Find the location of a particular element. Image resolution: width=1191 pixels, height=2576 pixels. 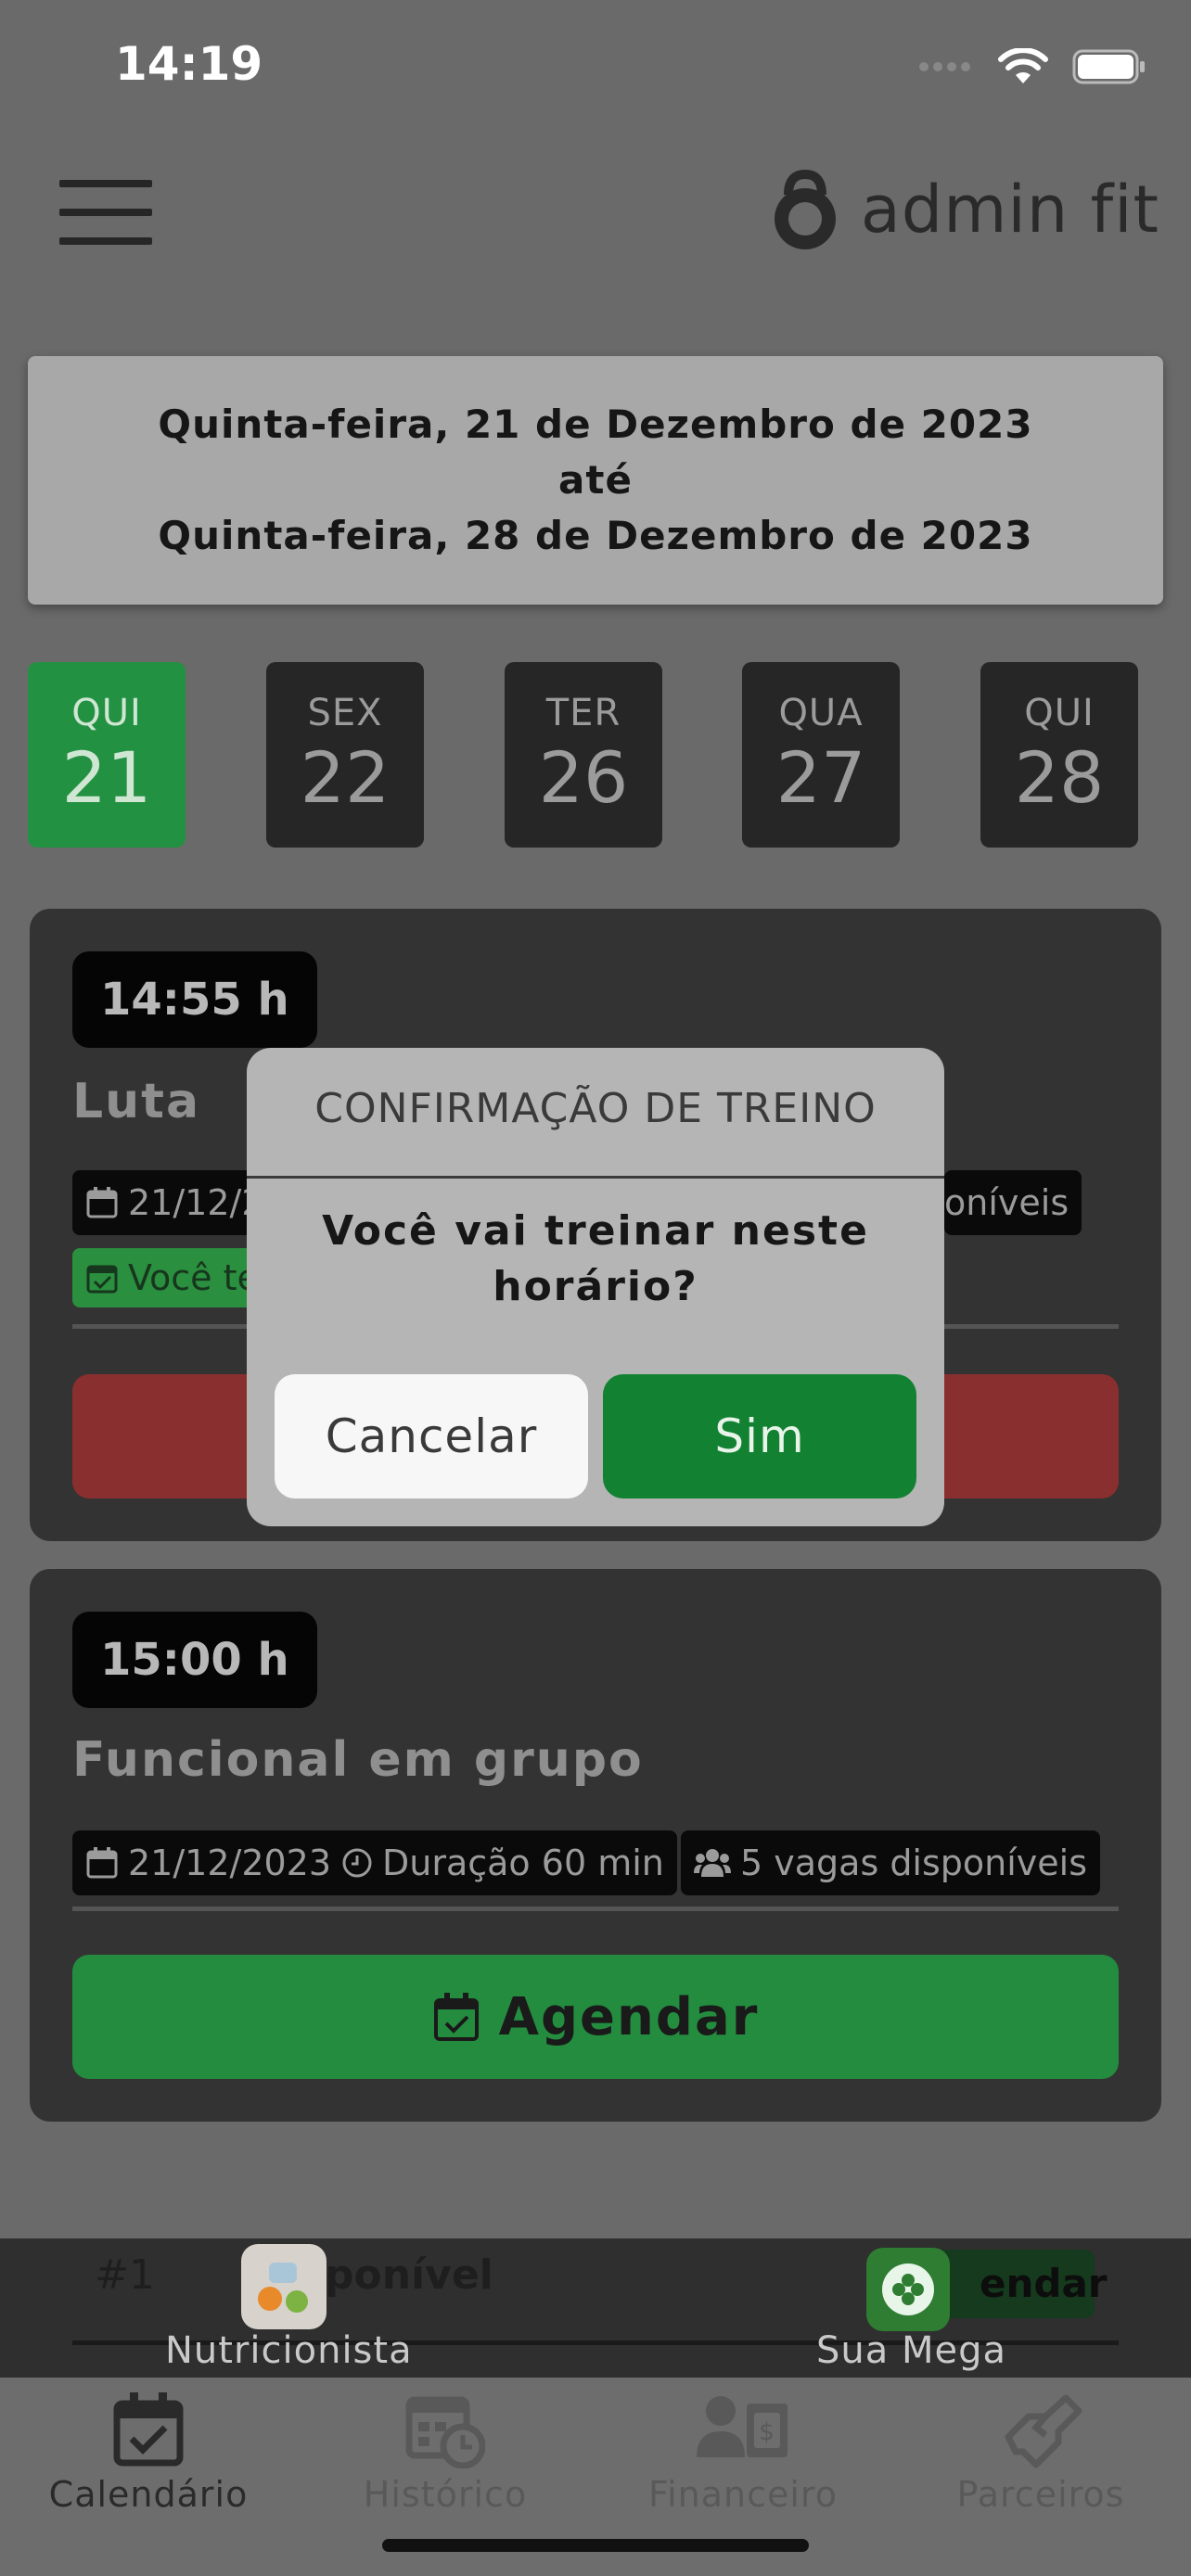

day-number: 27 is located at coordinates (820, 777).